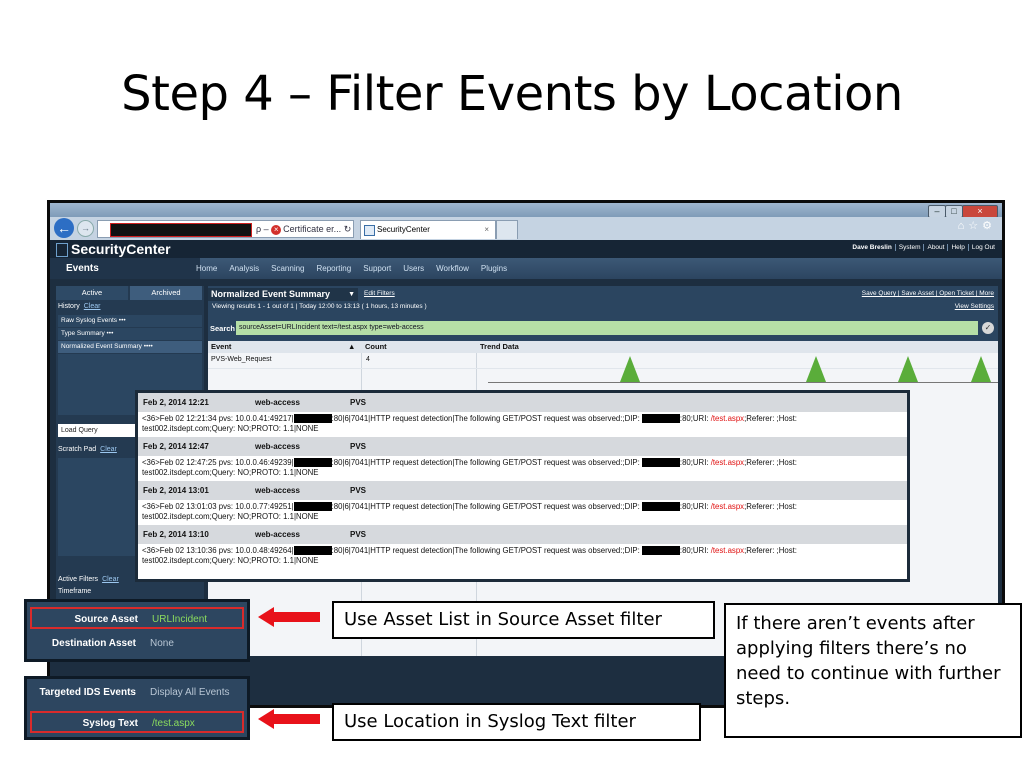 This screenshot has width=1024, height=768. What do you see at coordinates (87, 449) in the screenshot?
I see `scratch-pad-header: Scratch Pad Clear` at bounding box center [87, 449].